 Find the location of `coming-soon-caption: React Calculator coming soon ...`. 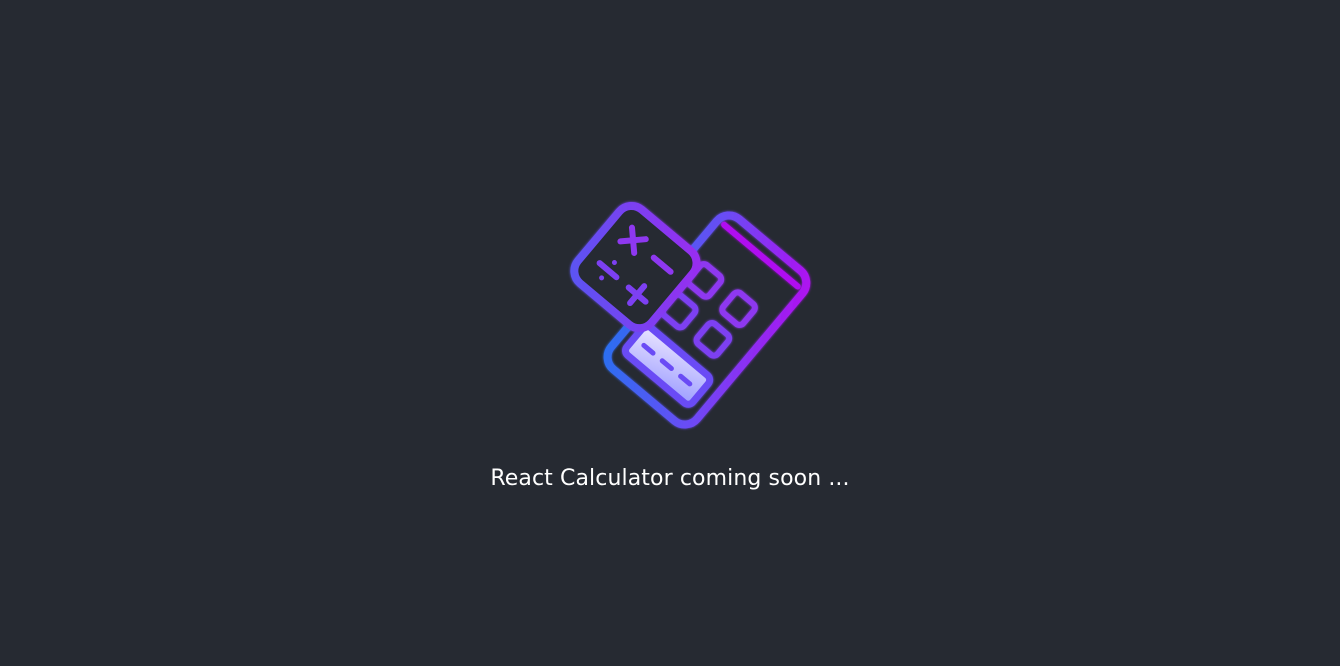

coming-soon-caption: React Calculator coming soon ... is located at coordinates (670, 478).